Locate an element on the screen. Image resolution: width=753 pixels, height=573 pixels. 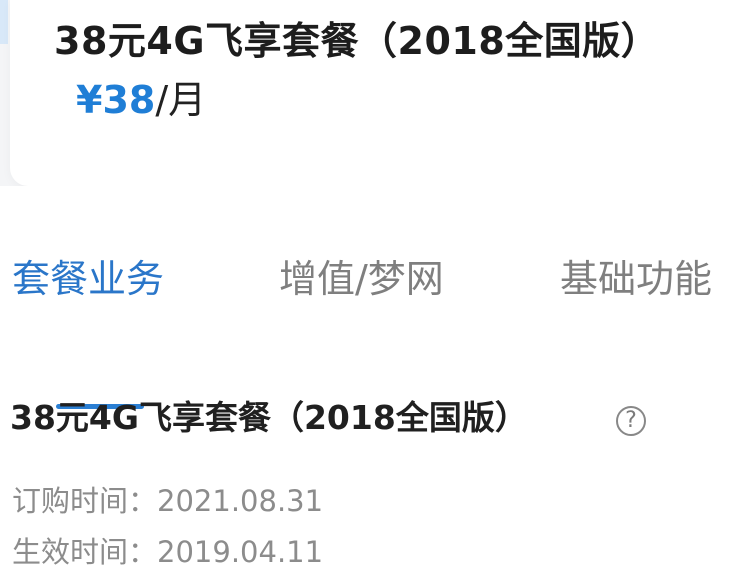
tab-value-added: 增值/梦网 is located at coordinates (361, 275).